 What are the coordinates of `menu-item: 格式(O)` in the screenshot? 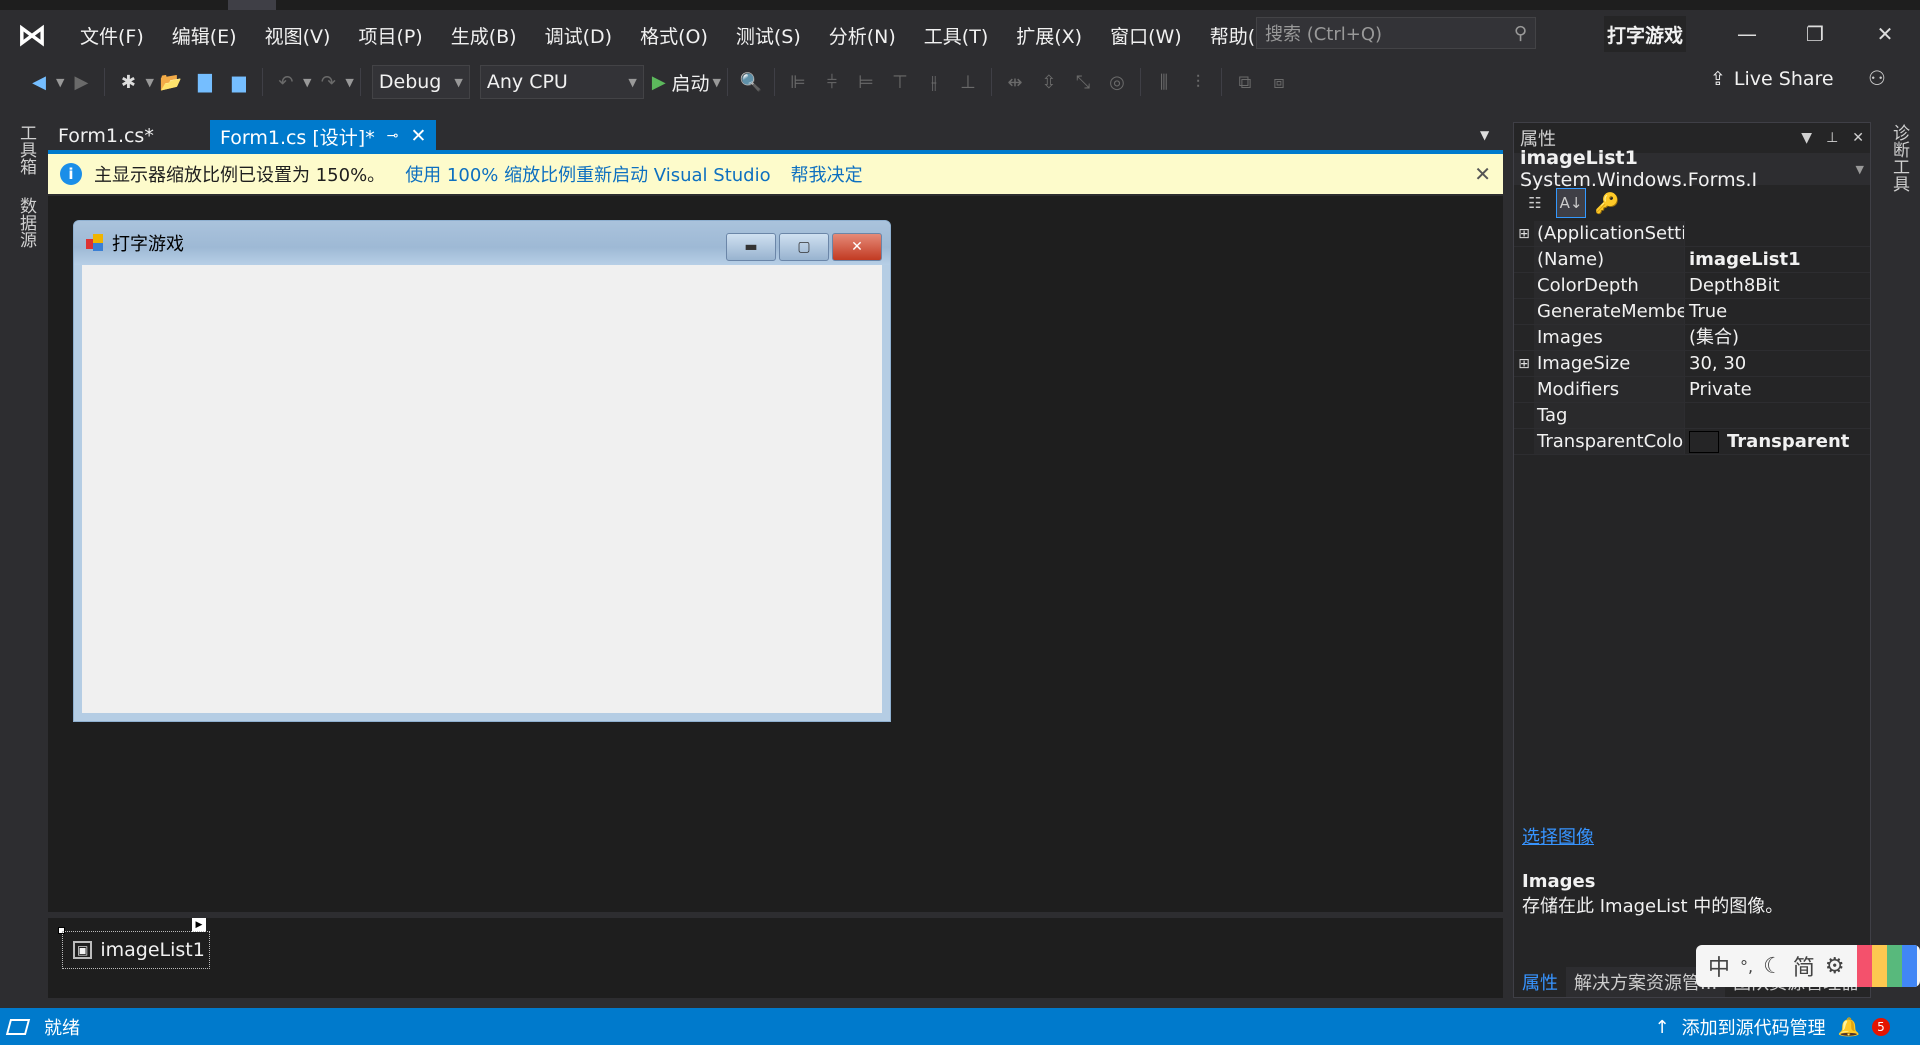 It's located at (674, 35).